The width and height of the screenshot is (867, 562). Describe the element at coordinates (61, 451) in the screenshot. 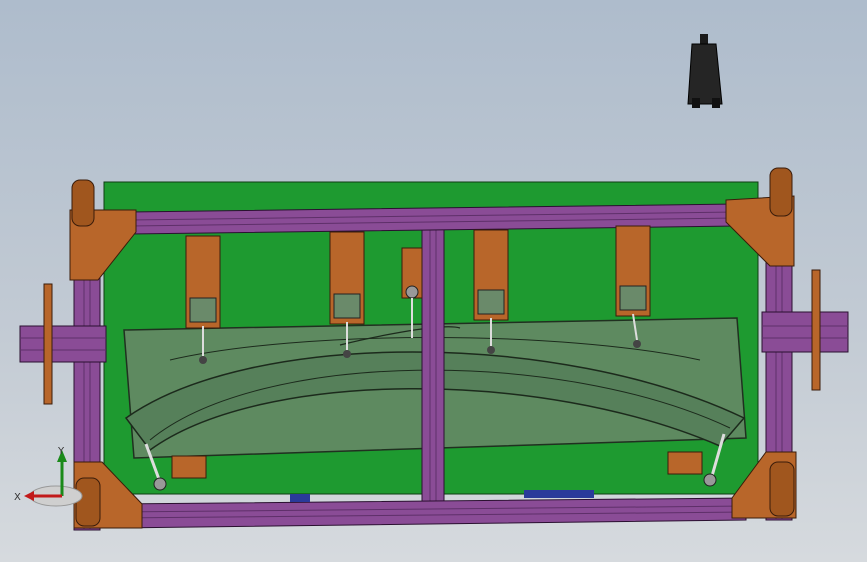

I see `y-axis-label: Y` at that location.